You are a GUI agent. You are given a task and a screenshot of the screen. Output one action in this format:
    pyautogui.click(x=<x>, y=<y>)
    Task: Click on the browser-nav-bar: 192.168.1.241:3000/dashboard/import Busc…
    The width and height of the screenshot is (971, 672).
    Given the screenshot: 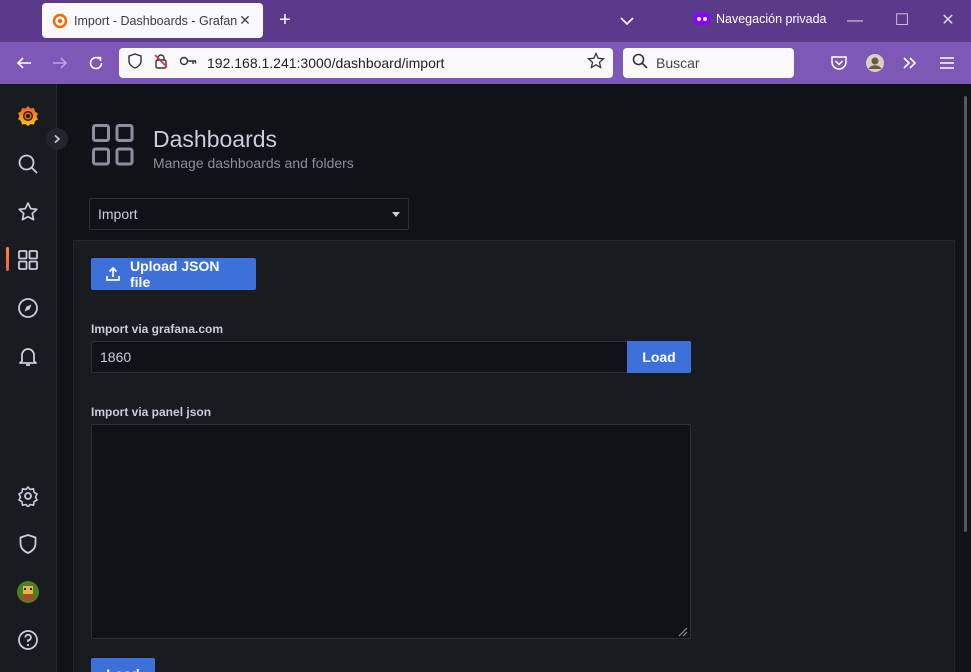 What is the action you would take?
    pyautogui.click(x=485, y=63)
    